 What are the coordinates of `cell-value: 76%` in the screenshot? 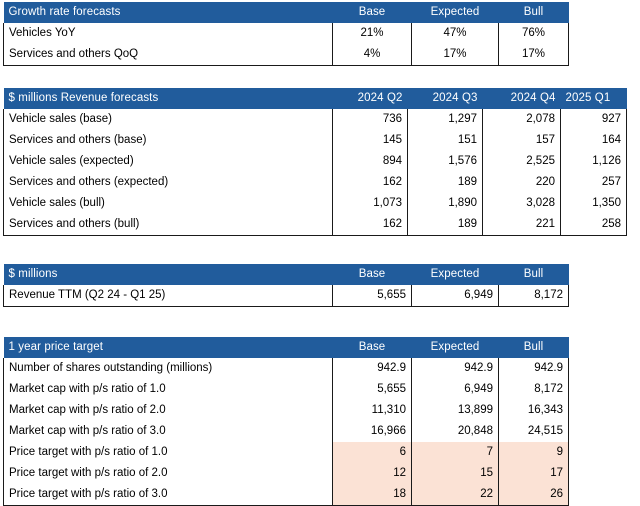 It's located at (533, 33).